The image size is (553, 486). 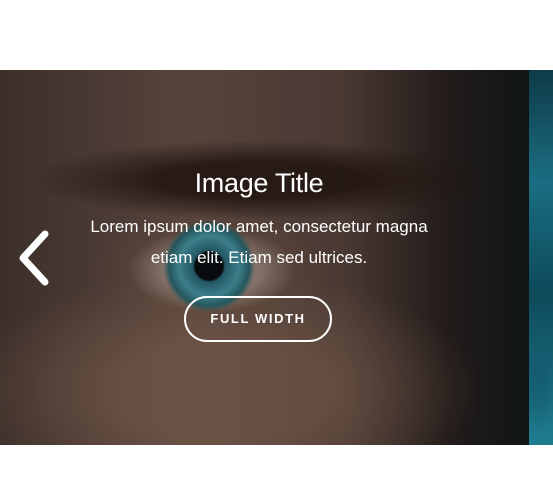 I want to click on previous-slide-button, so click(x=34, y=258).